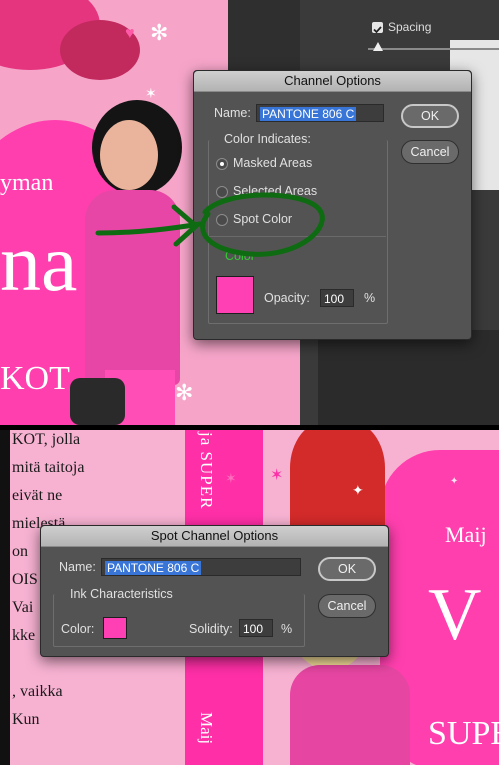 The image size is (499, 765). I want to click on spine-text-2: Maij, so click(206, 728).